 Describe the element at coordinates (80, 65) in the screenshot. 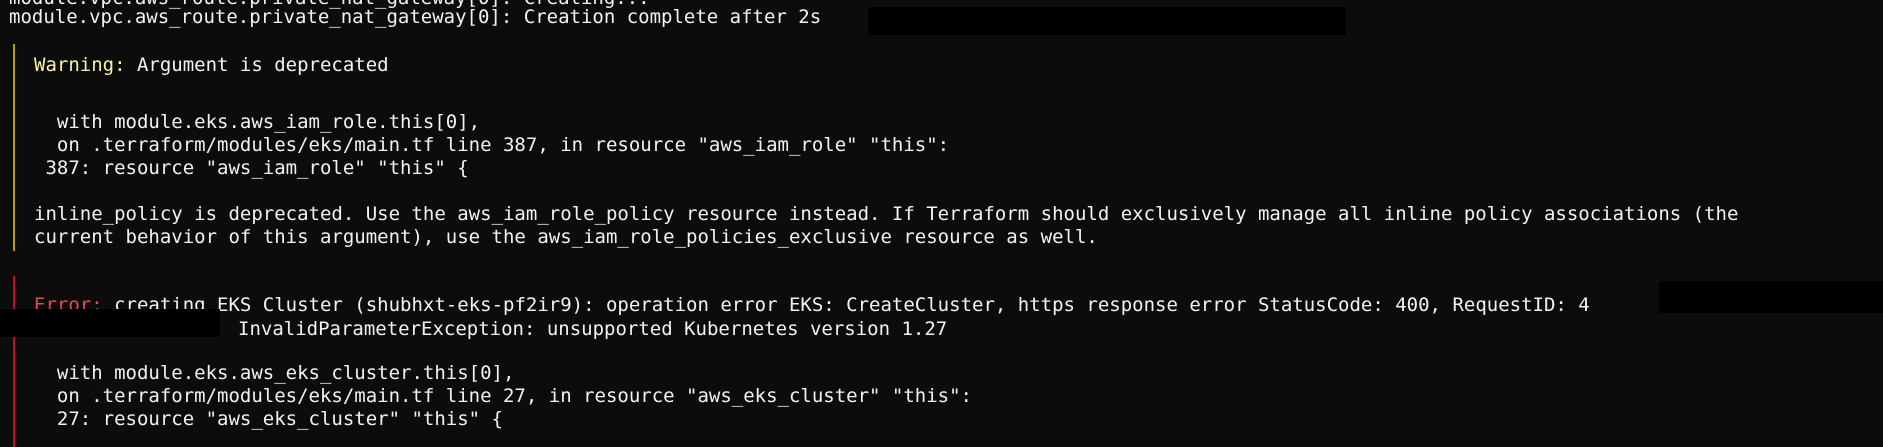

I see `warning-label: Warning:` at that location.